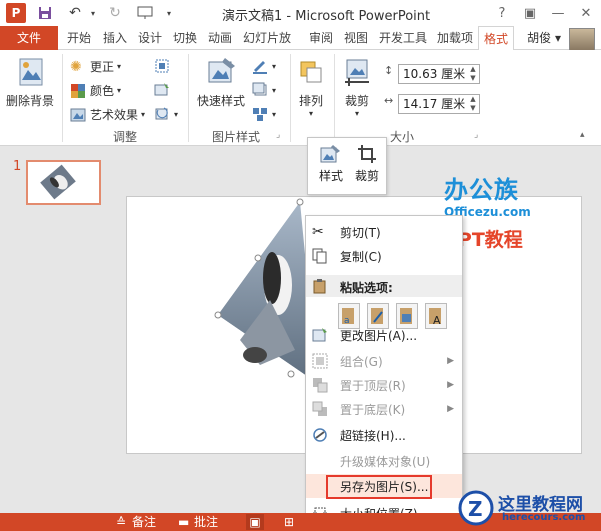  I want to click on menu-item-cut: ✂ 剪切(T), so click(384, 232).